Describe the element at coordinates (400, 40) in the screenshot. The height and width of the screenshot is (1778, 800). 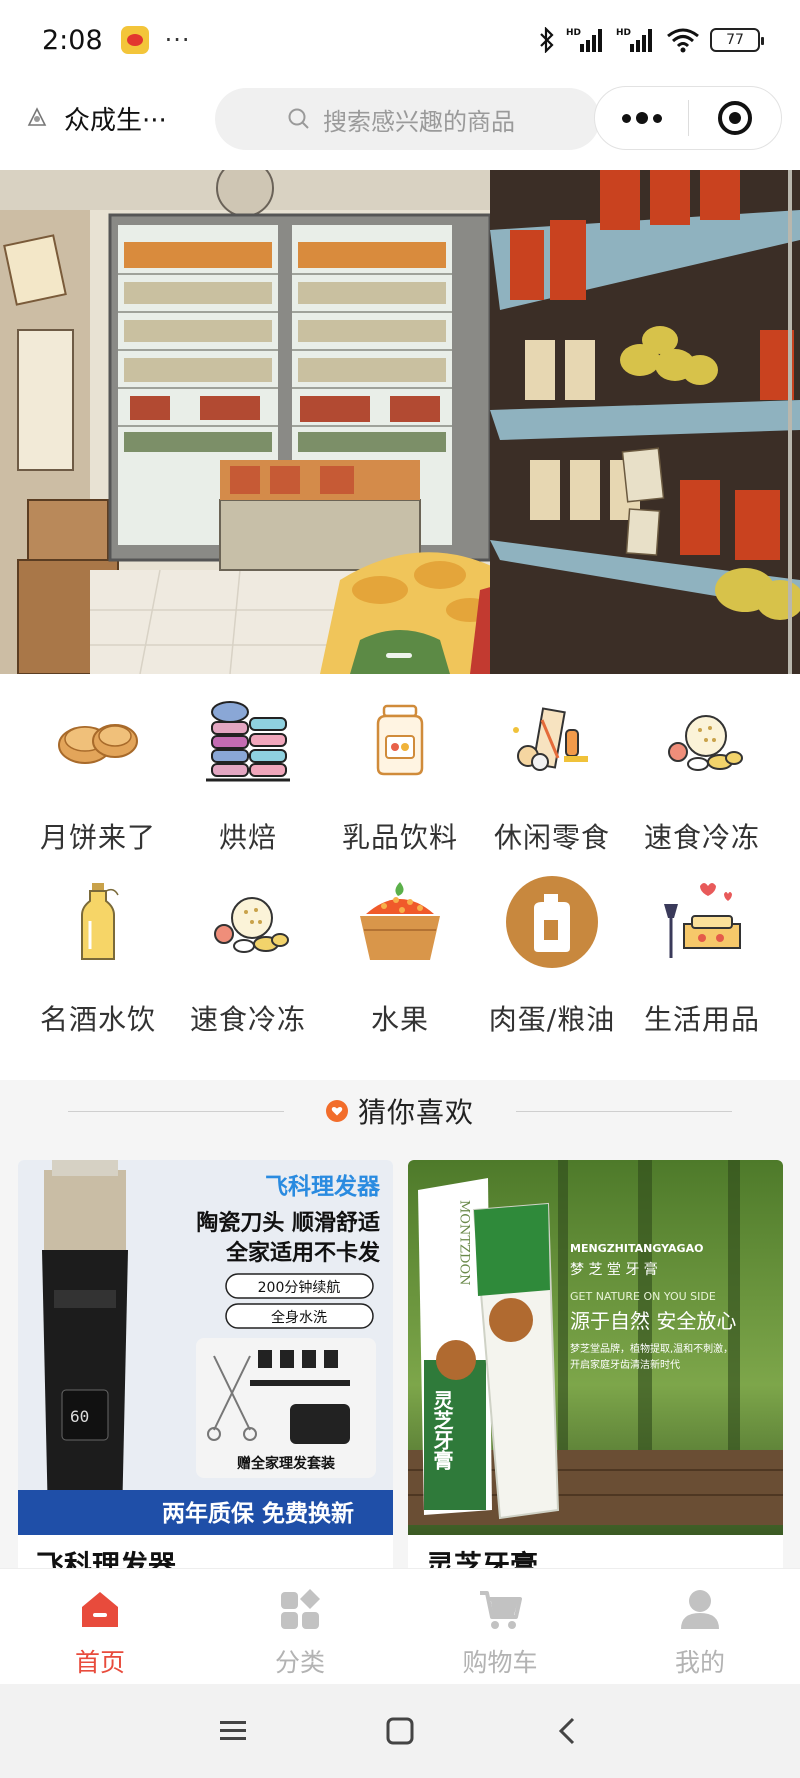
I see `status-bar: 2:08 ··· HD HD 77` at that location.